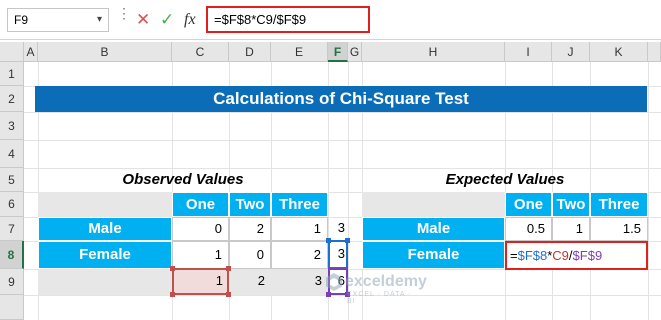  What do you see at coordinates (200, 204) in the screenshot?
I see `observed-header-one: One` at bounding box center [200, 204].